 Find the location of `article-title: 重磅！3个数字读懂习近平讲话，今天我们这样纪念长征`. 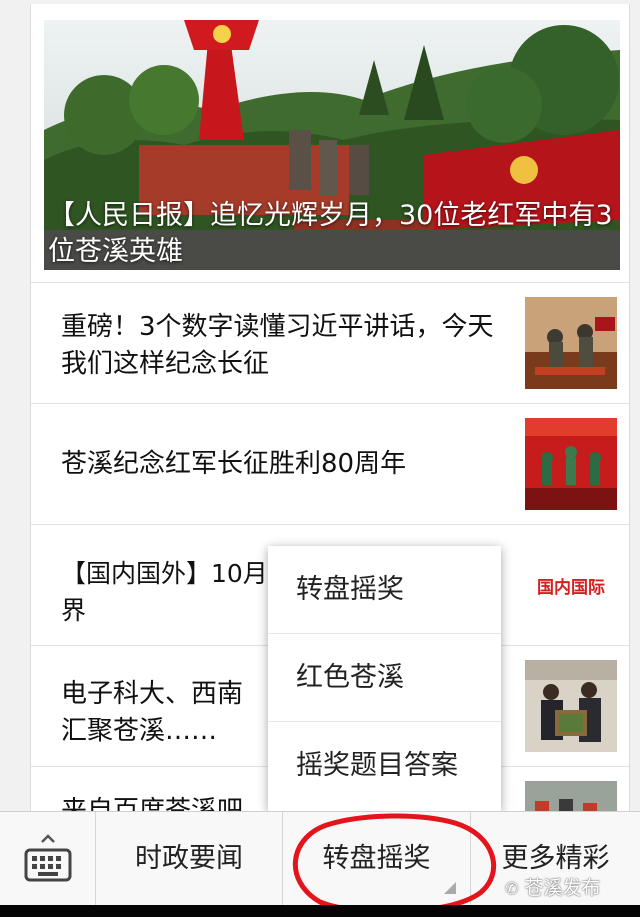

article-title: 重磅！3个数字读懂习近平讲话，今天我们这样纪念长征 is located at coordinates (277, 345).